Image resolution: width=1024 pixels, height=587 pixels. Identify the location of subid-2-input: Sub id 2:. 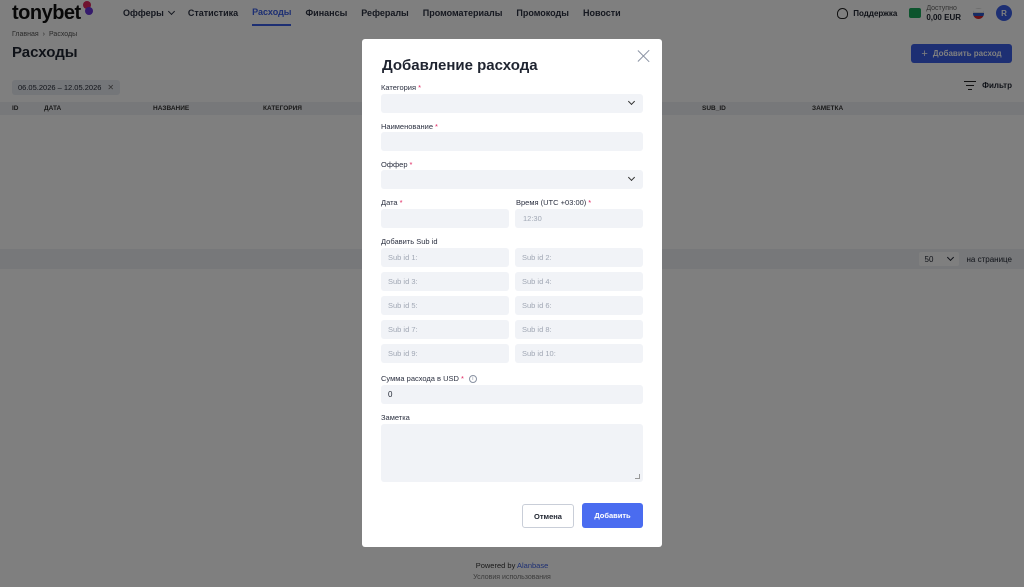
(579, 257).